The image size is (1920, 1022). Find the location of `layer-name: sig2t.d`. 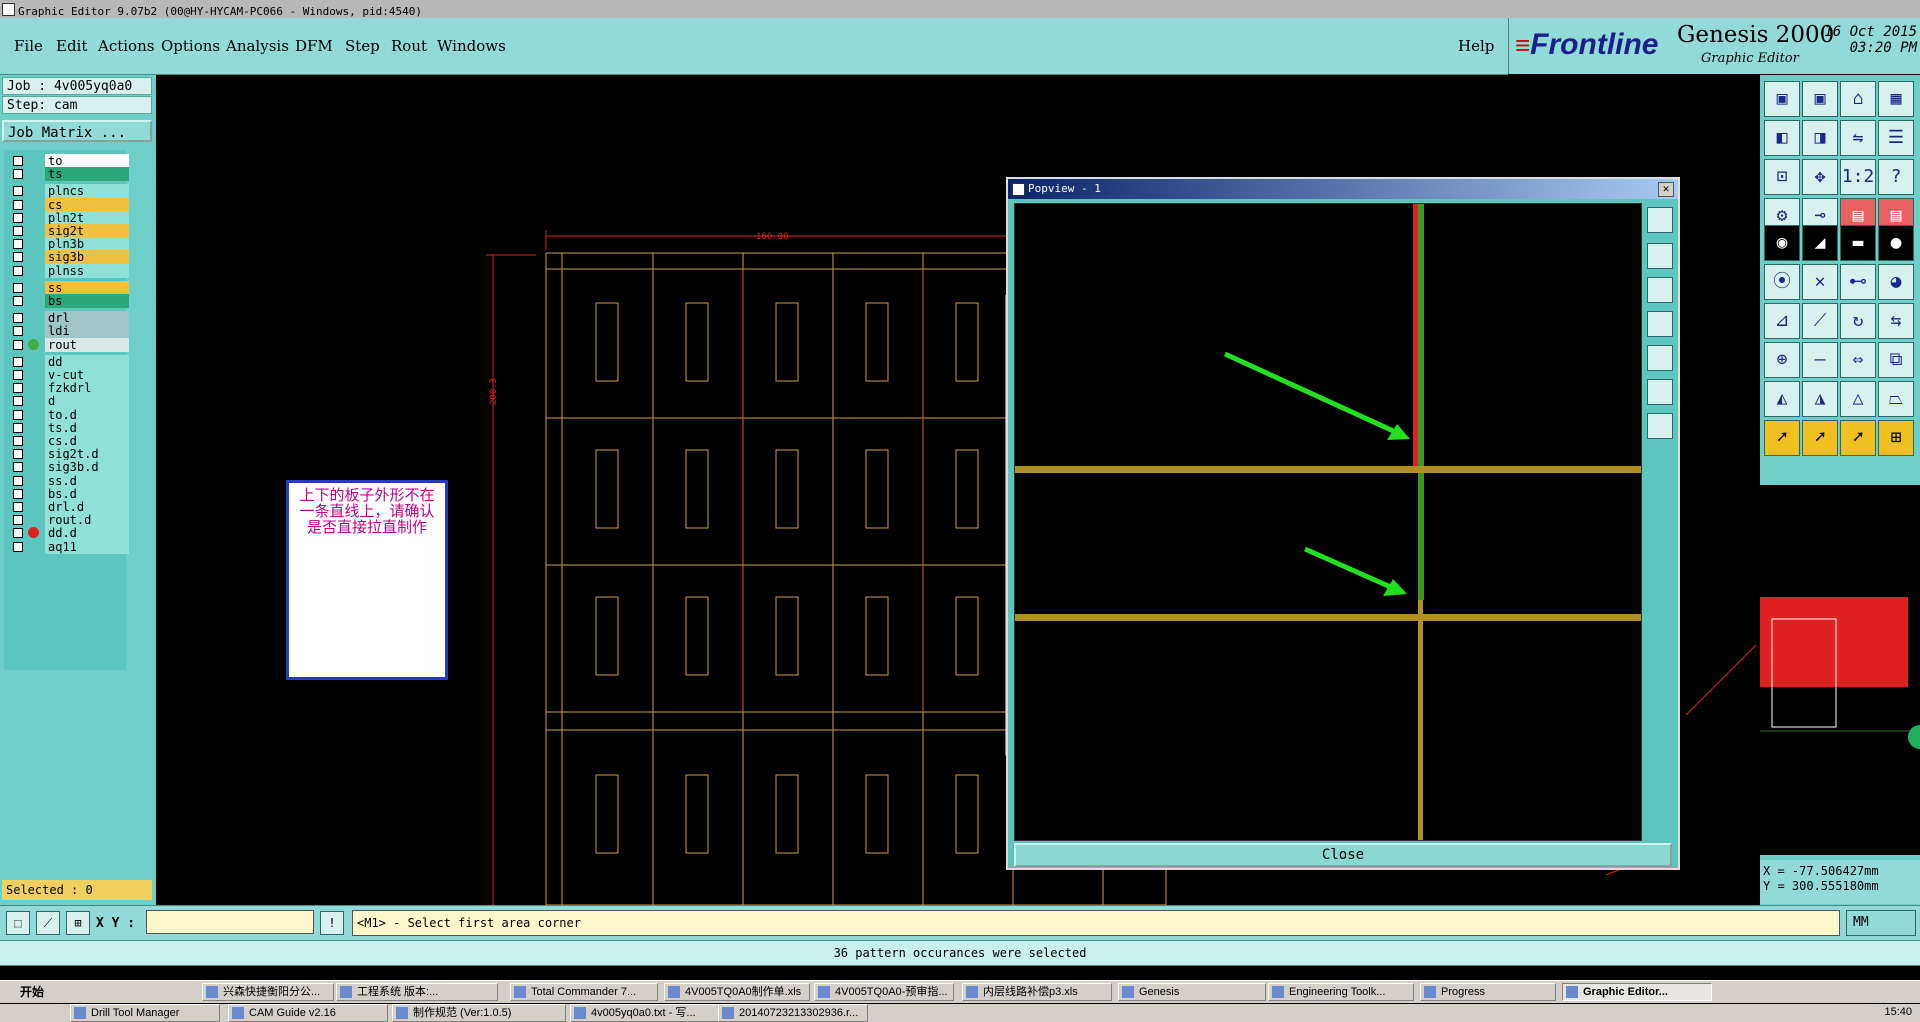

layer-name: sig2t.d is located at coordinates (87, 454).